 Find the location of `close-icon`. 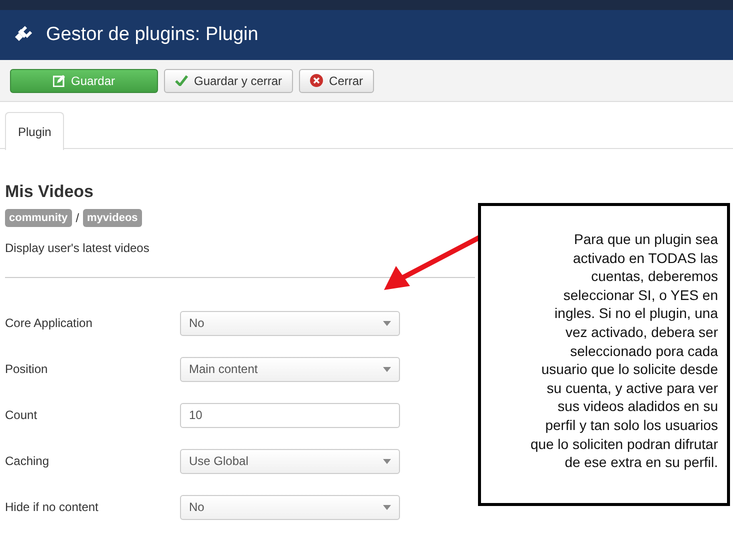

close-icon is located at coordinates (317, 80).